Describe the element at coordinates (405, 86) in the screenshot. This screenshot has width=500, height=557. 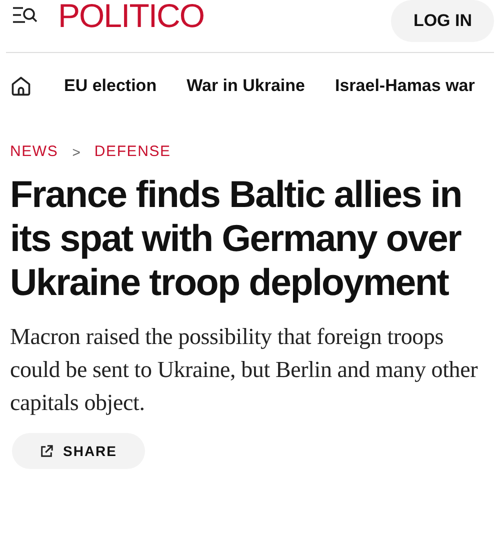
I see `nav-link: Israel-Hamas war` at that location.